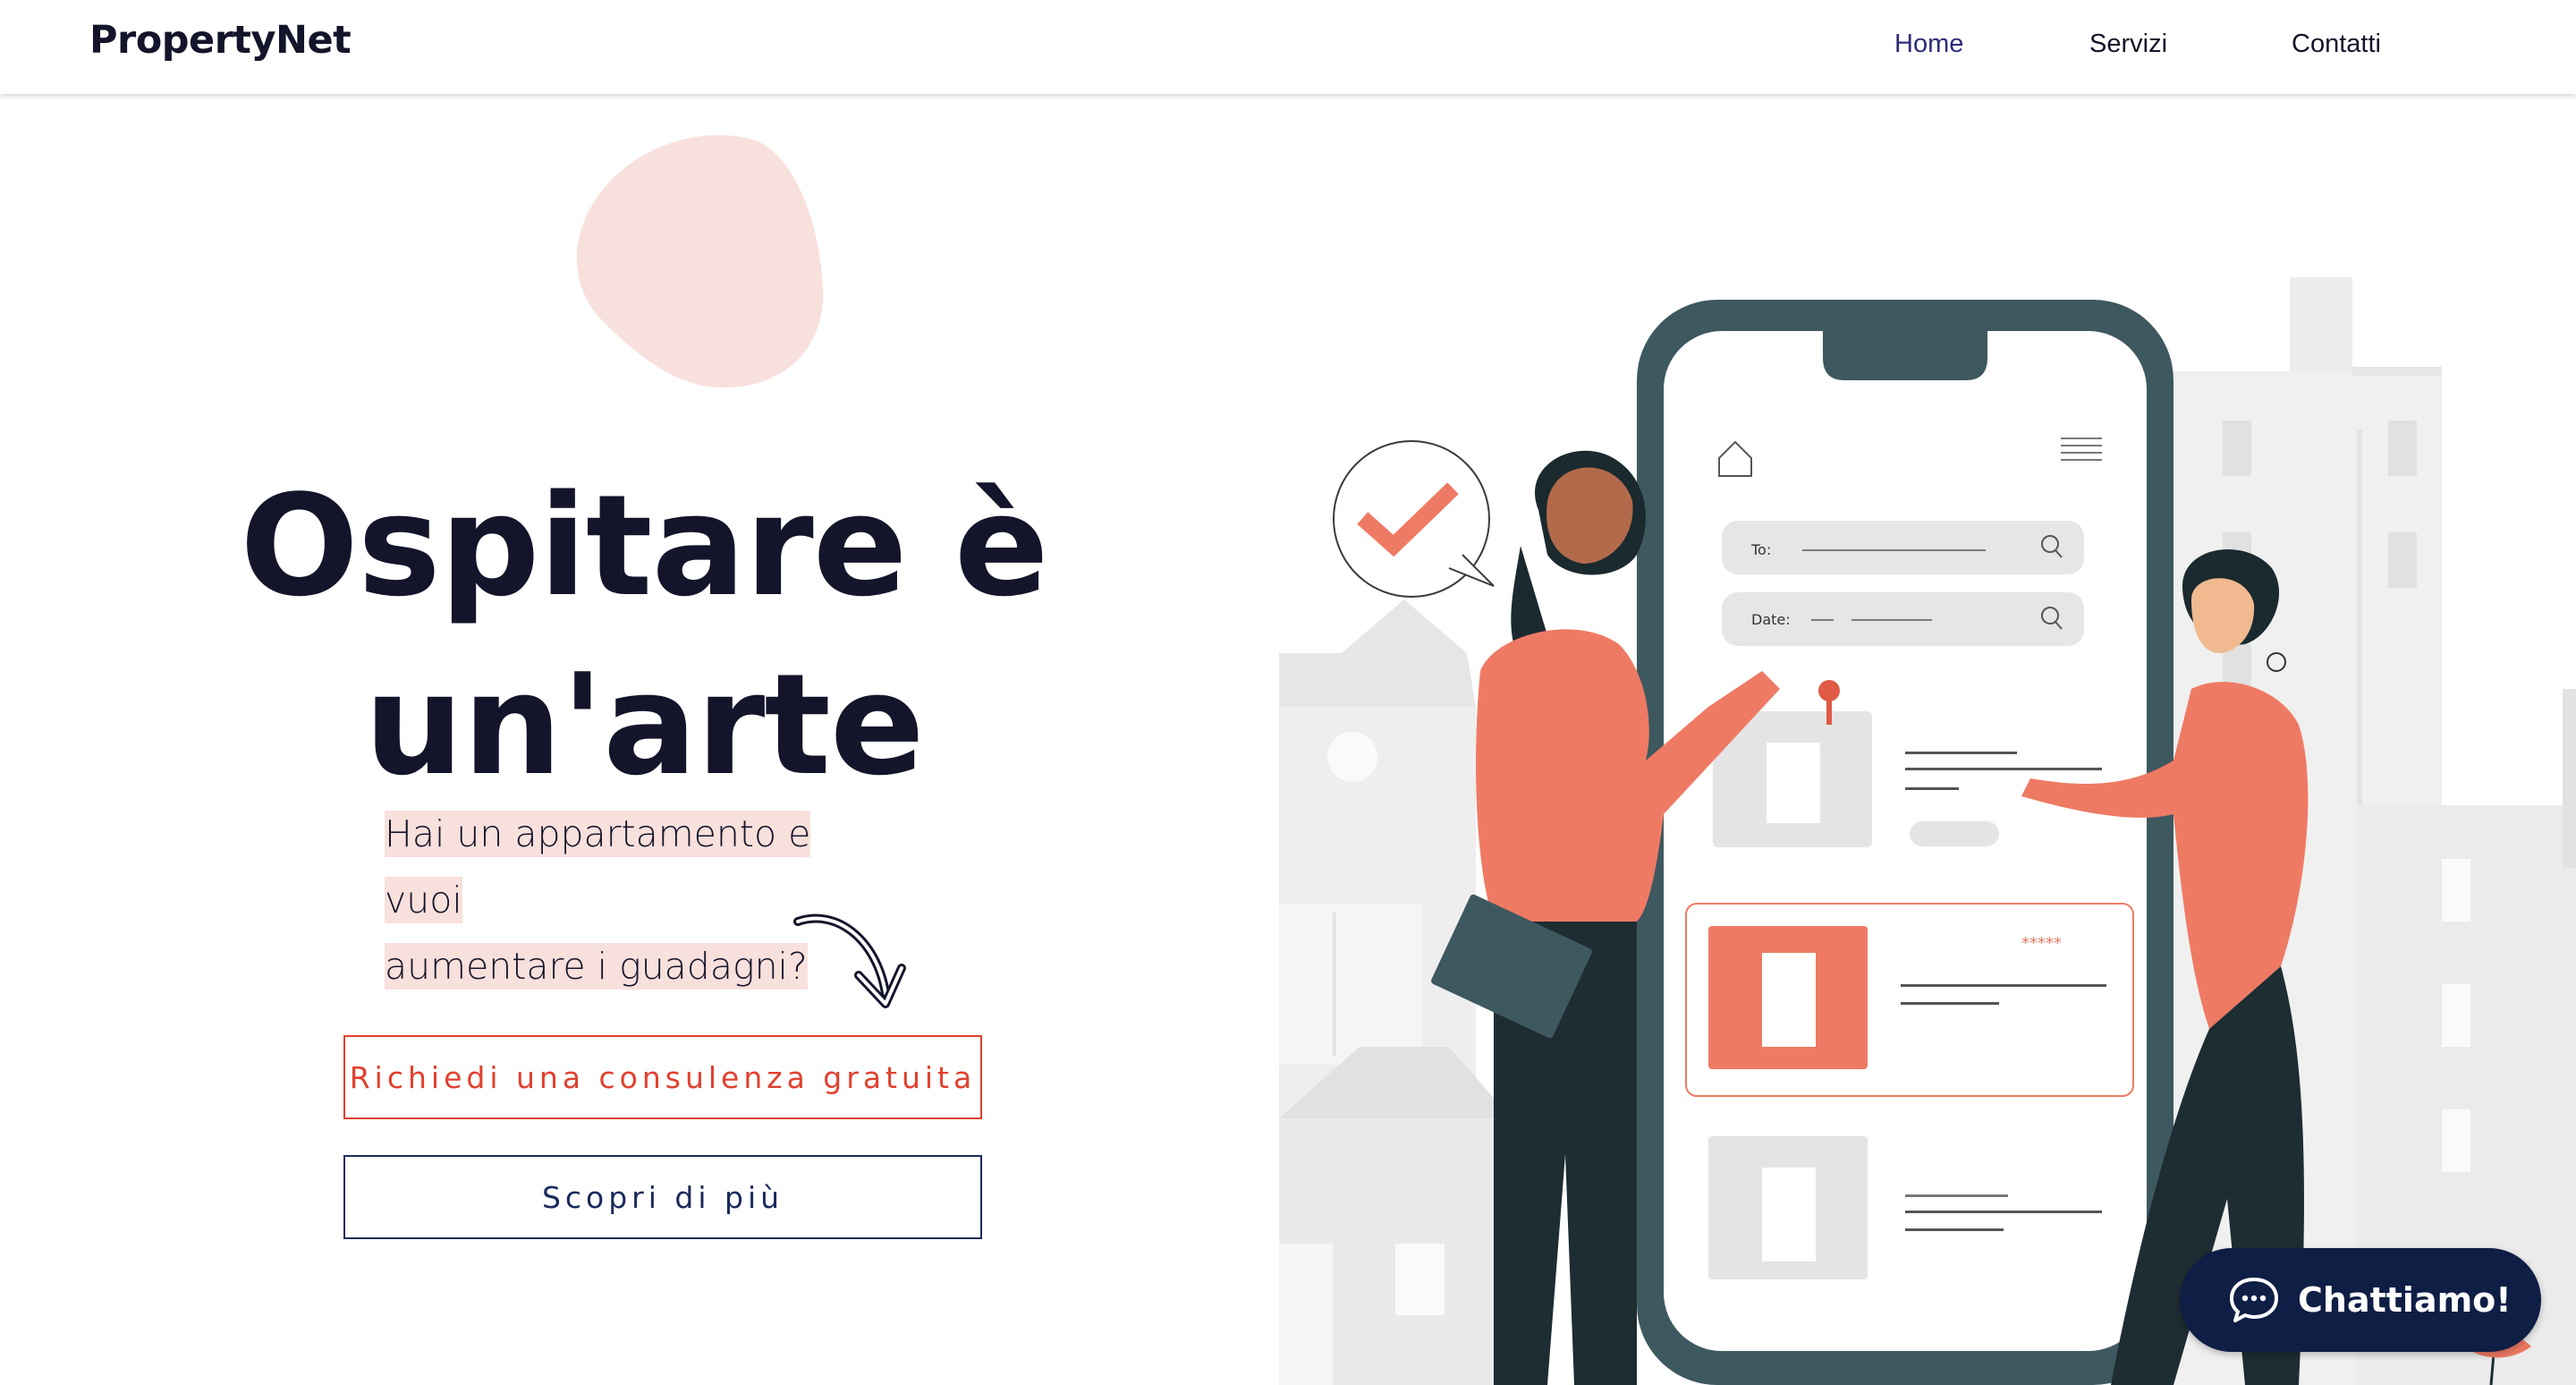  I want to click on nav-servizi: Servizi, so click(2128, 44).